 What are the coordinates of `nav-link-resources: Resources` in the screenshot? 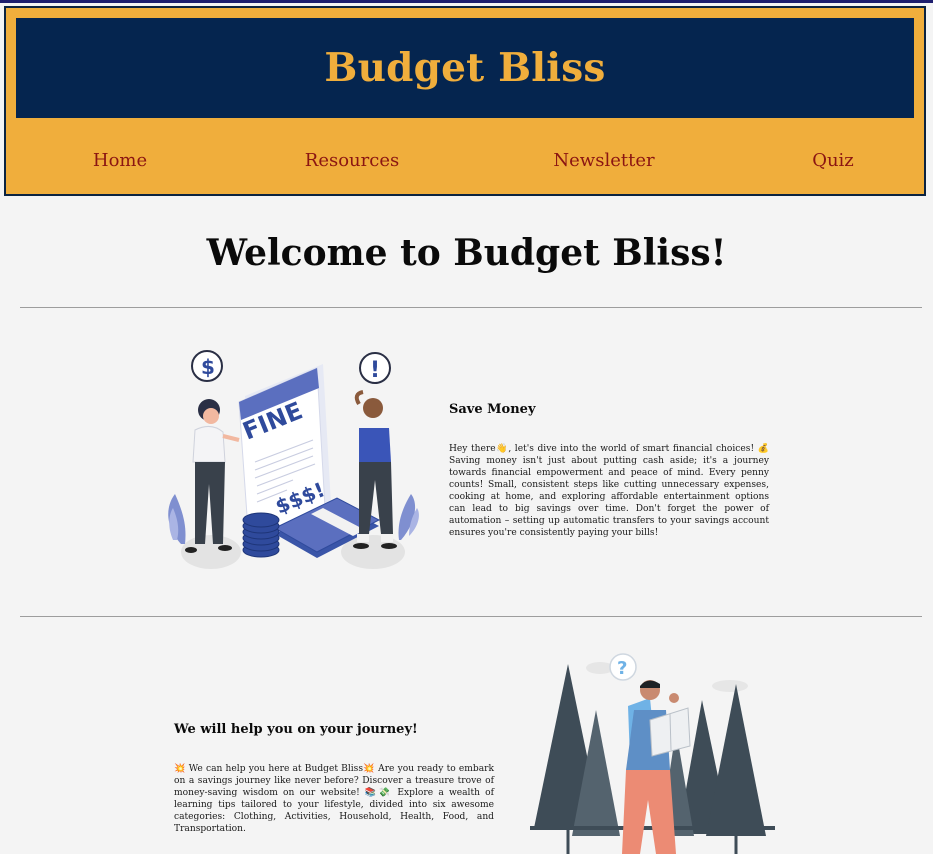 It's located at (352, 160).